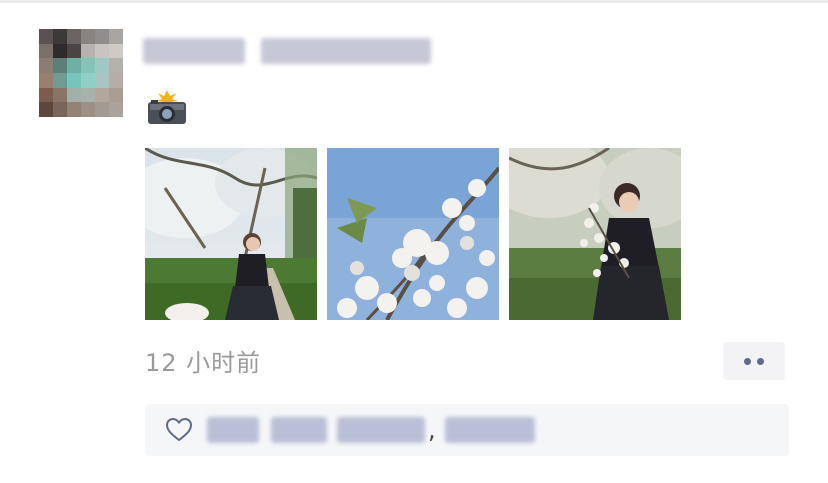  Describe the element at coordinates (179, 429) in the screenshot. I see `heart-outline-icon` at that location.